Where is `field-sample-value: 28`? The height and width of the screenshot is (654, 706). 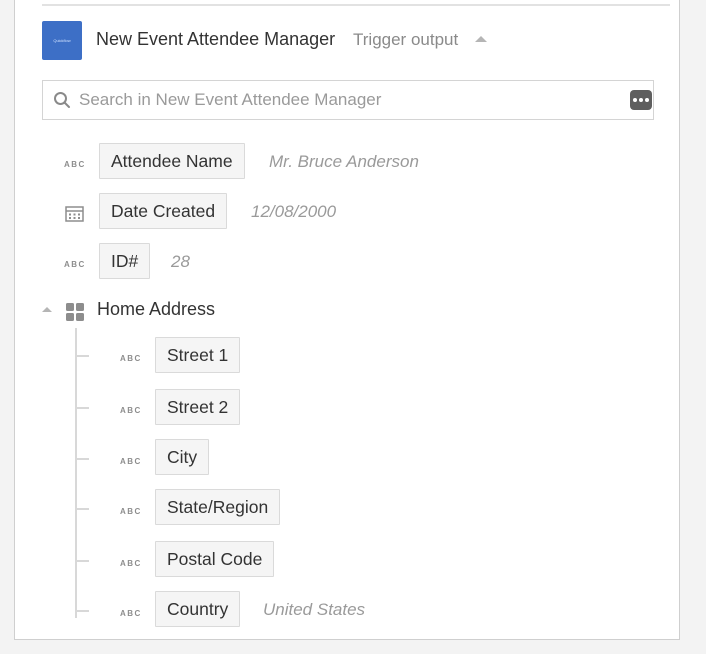
field-sample-value: 28 is located at coordinates (180, 261).